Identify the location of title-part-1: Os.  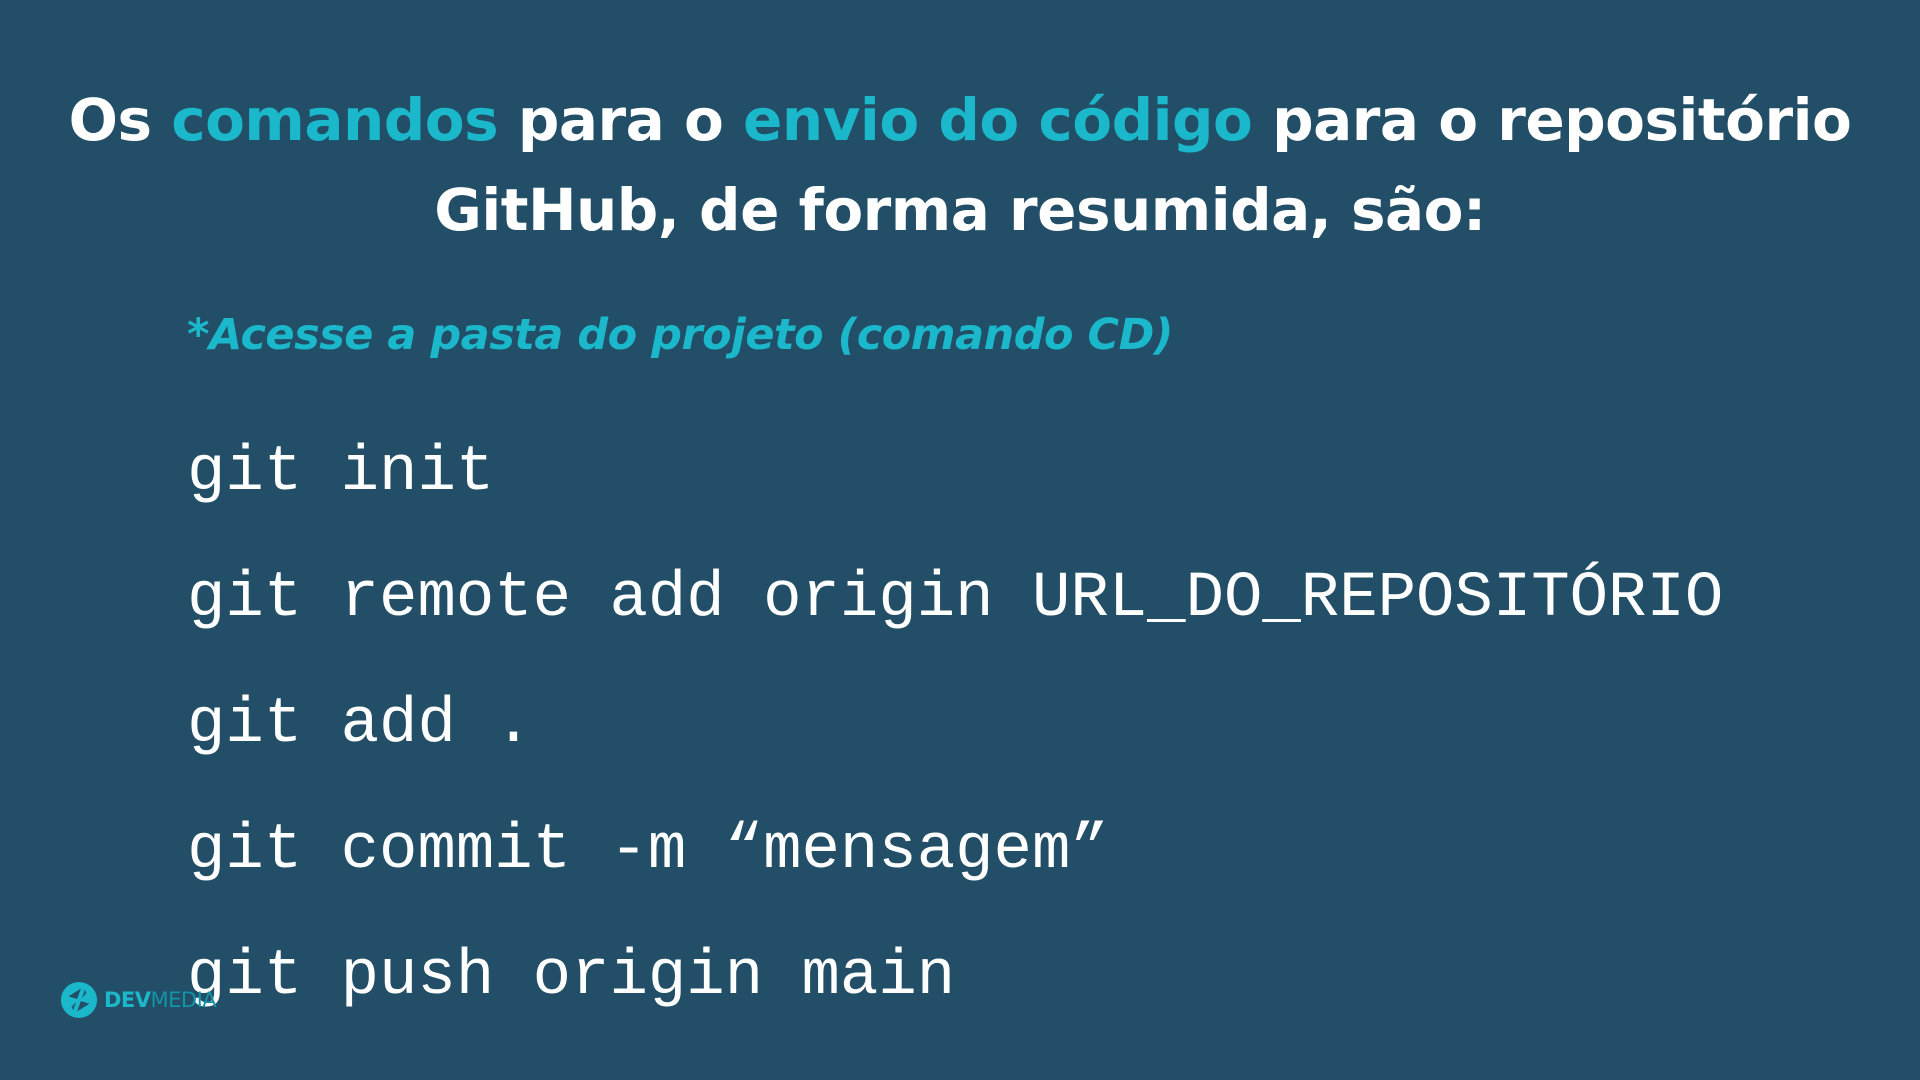
(120, 120).